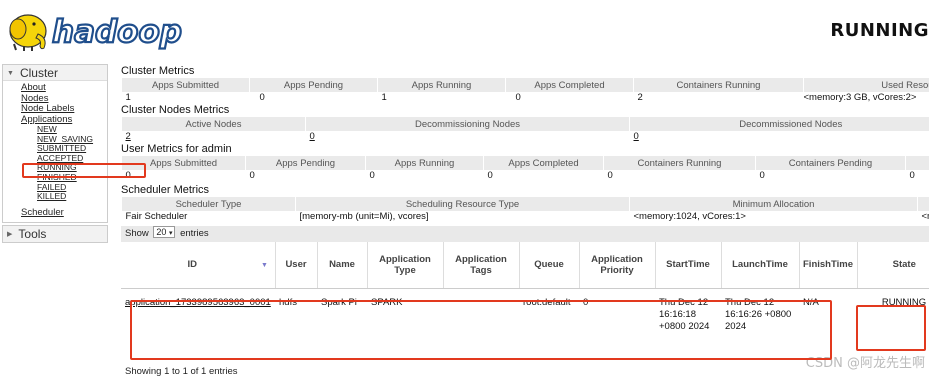  I want to click on cell-tags, so click(481, 318).